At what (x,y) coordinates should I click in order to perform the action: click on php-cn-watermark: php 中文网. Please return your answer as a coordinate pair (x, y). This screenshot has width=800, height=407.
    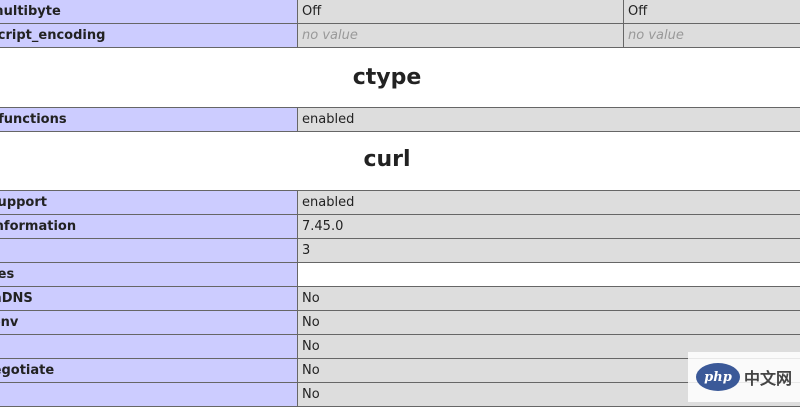
    Looking at the image, I should click on (744, 377).